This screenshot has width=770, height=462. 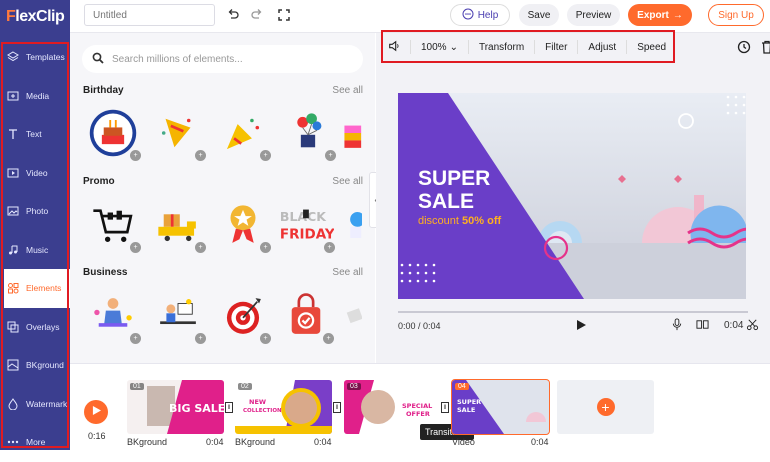 What do you see at coordinates (454, 190) in the screenshot?
I see `slide-headline: SUPER SALE` at bounding box center [454, 190].